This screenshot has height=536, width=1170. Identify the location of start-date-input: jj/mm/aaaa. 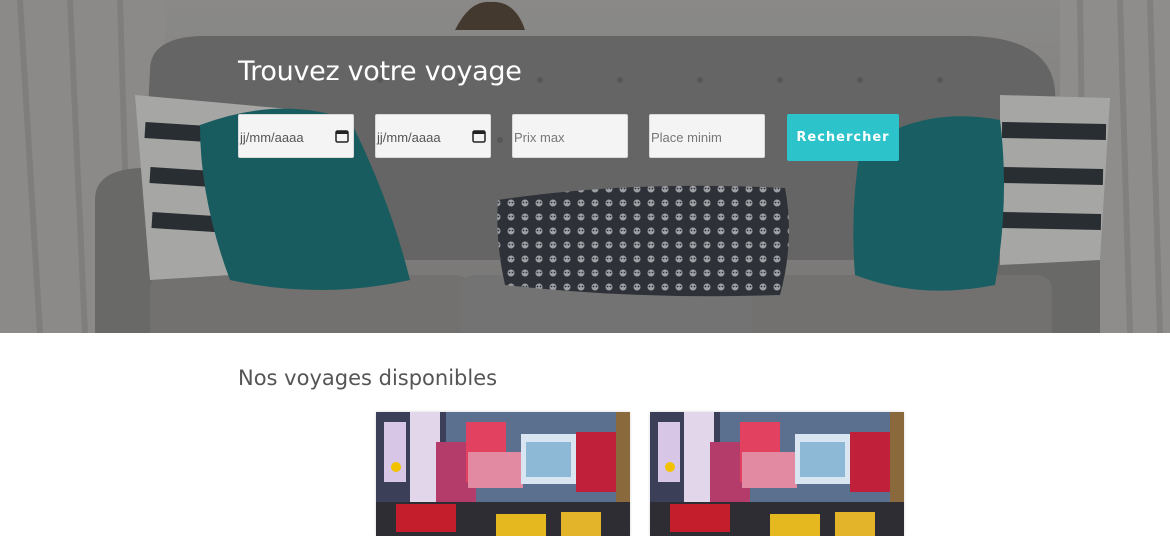
(296, 136).